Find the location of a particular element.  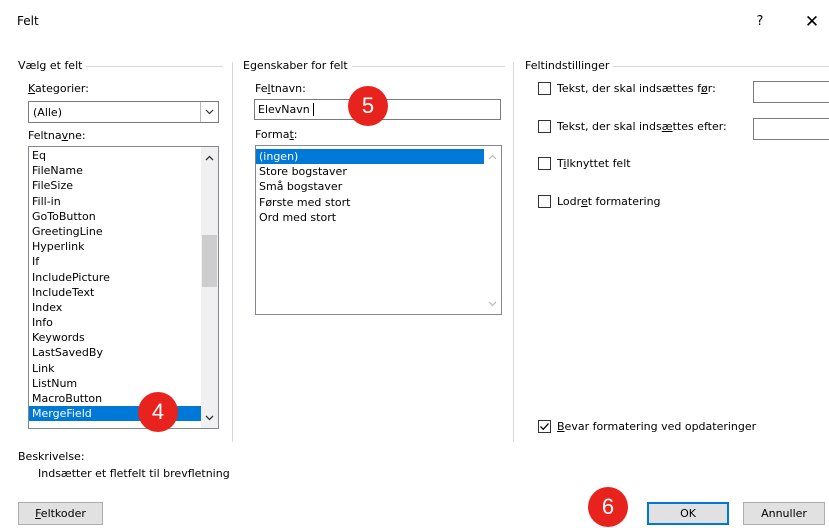

text-before-input is located at coordinates (791, 92).